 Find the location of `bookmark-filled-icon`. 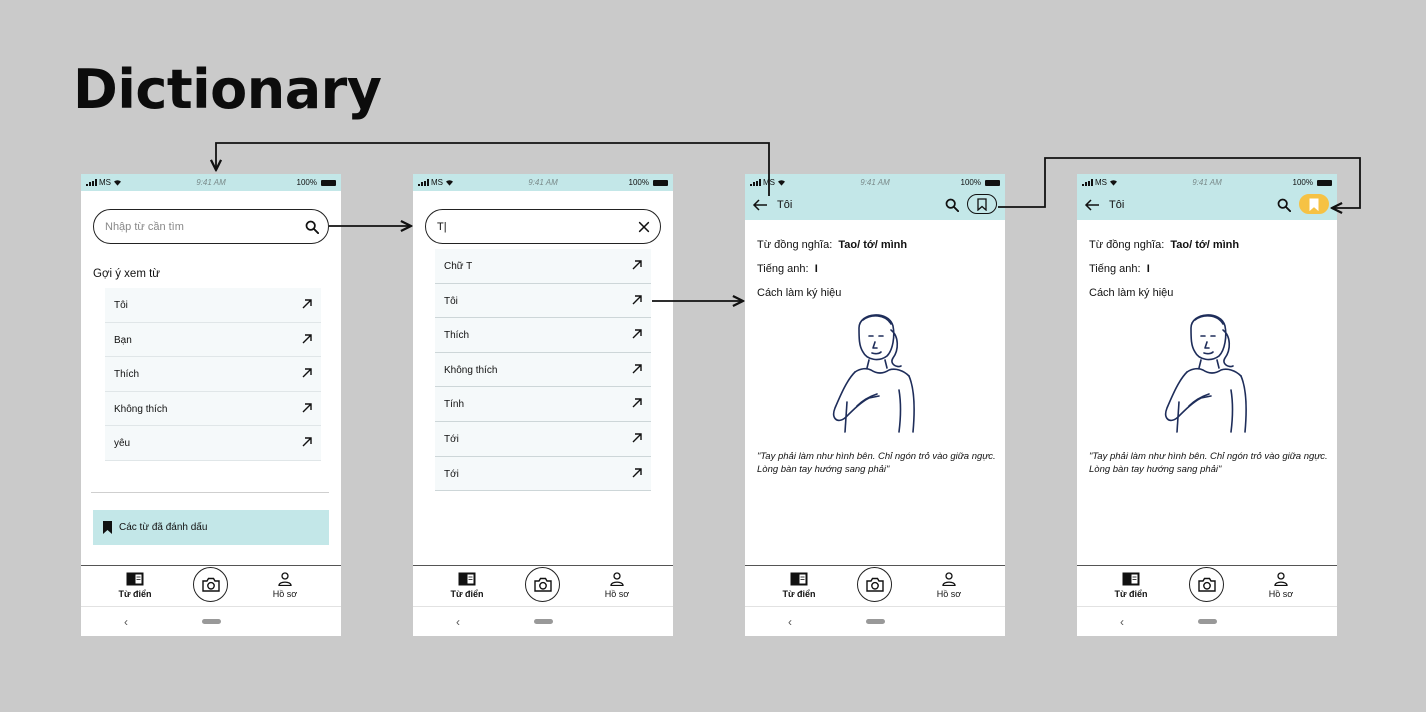

bookmark-filled-icon is located at coordinates (1314, 204).